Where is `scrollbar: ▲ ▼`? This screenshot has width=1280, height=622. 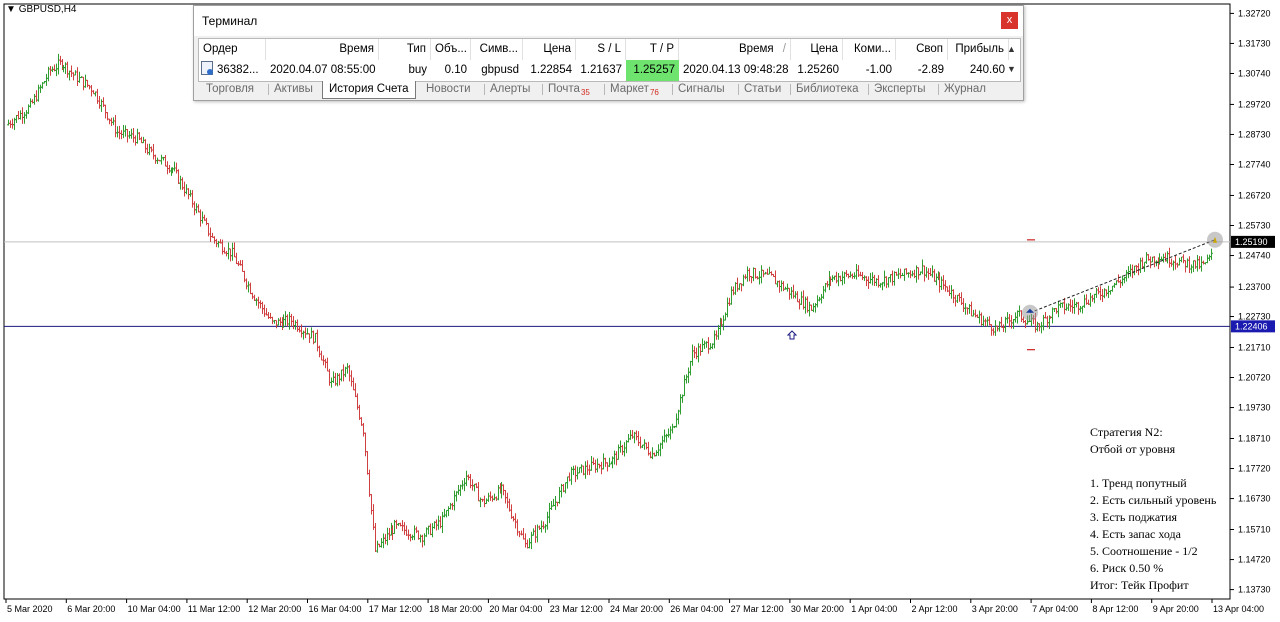
scrollbar: ▲ ▼ is located at coordinates (1013, 59).